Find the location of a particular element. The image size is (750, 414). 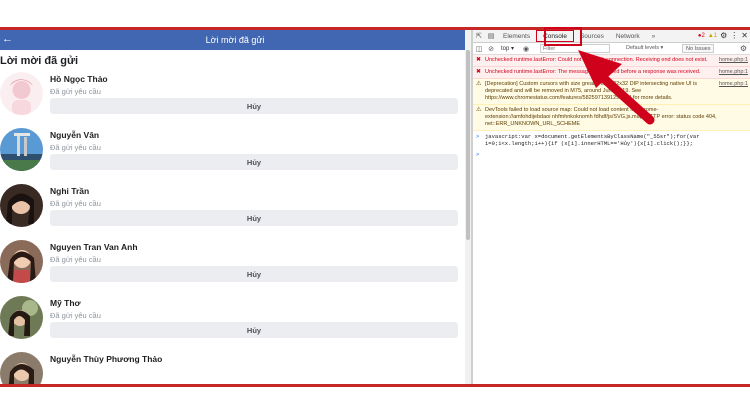

list-item: Nghi Trần Đã gửi yêu cầu Hủy is located at coordinates (235, 212).